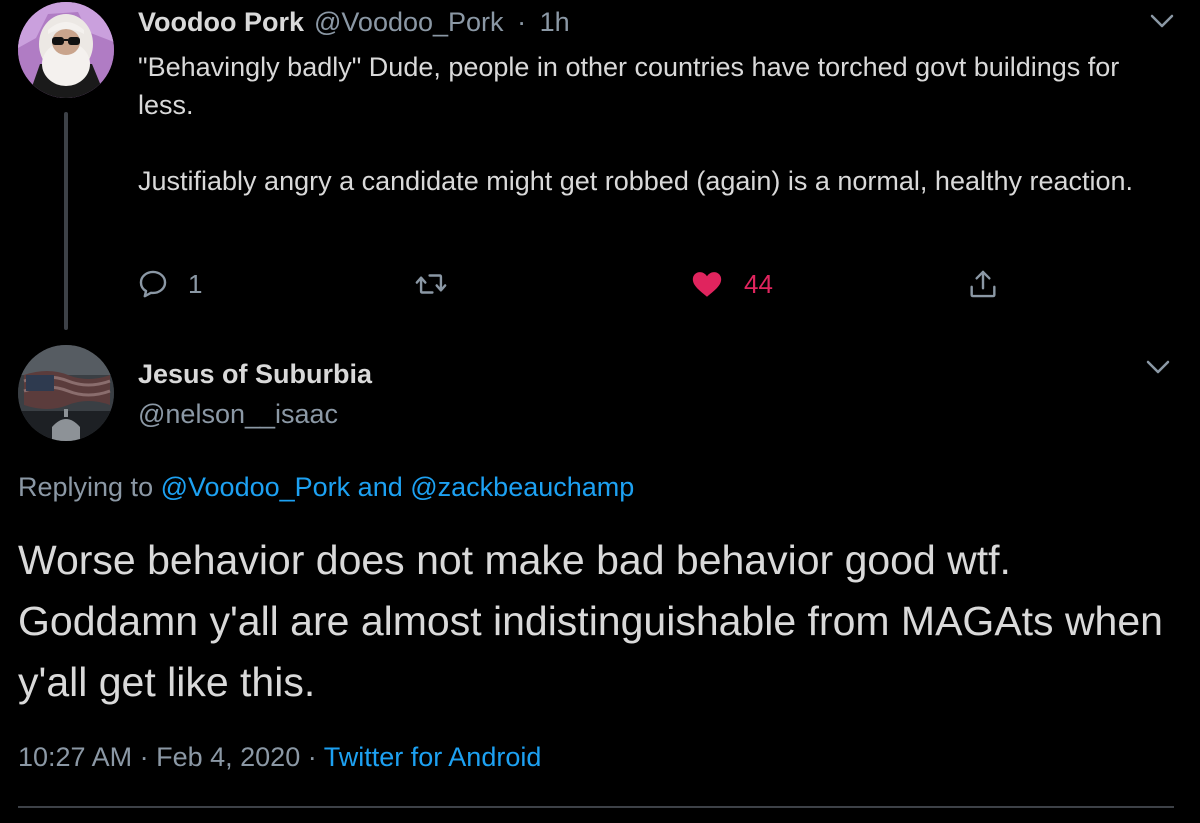  I want to click on reply-button: 1, so click(169, 284).